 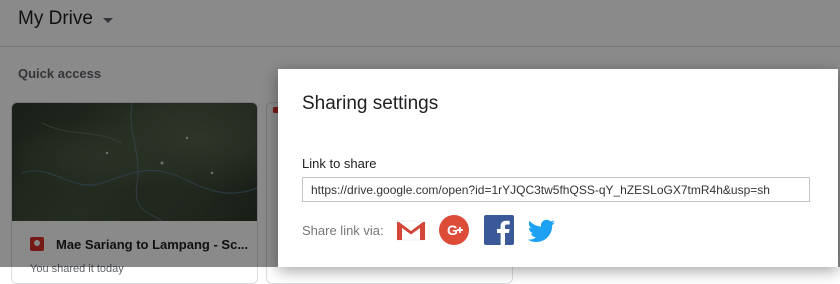 What do you see at coordinates (499, 230) in the screenshot?
I see `facebook-icon` at bounding box center [499, 230].